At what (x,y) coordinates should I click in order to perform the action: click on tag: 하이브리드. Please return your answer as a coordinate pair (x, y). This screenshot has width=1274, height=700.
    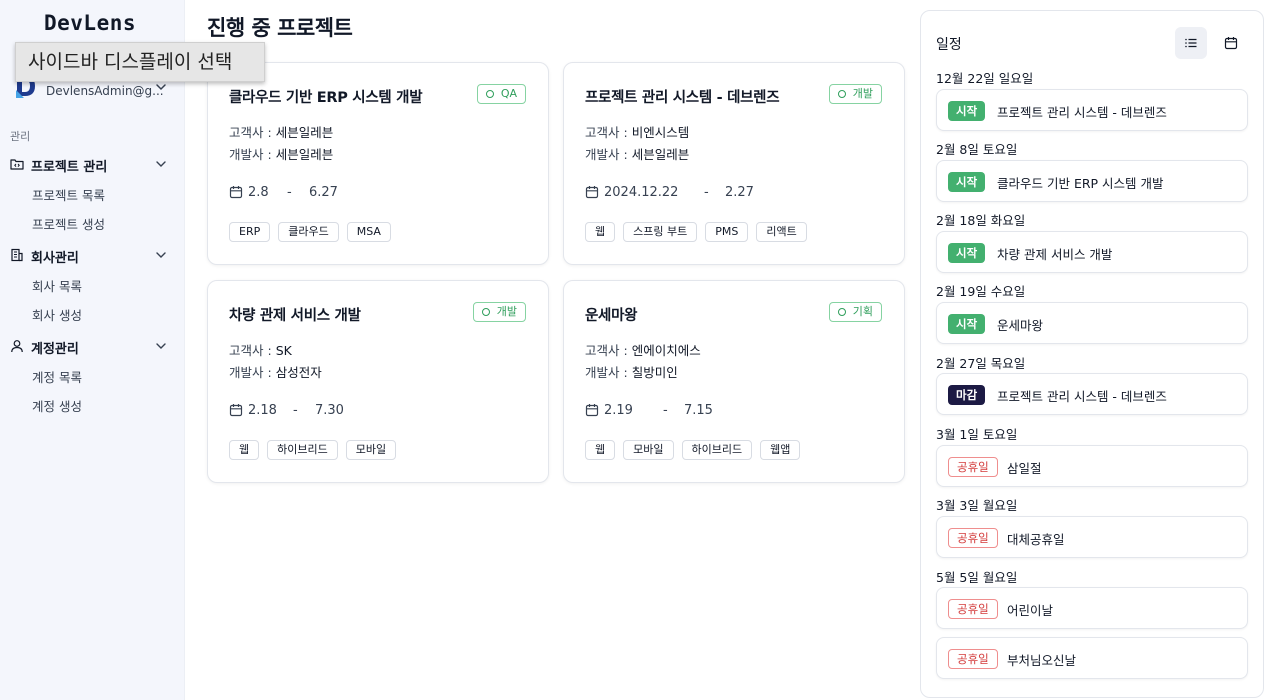
    Looking at the image, I should click on (302, 450).